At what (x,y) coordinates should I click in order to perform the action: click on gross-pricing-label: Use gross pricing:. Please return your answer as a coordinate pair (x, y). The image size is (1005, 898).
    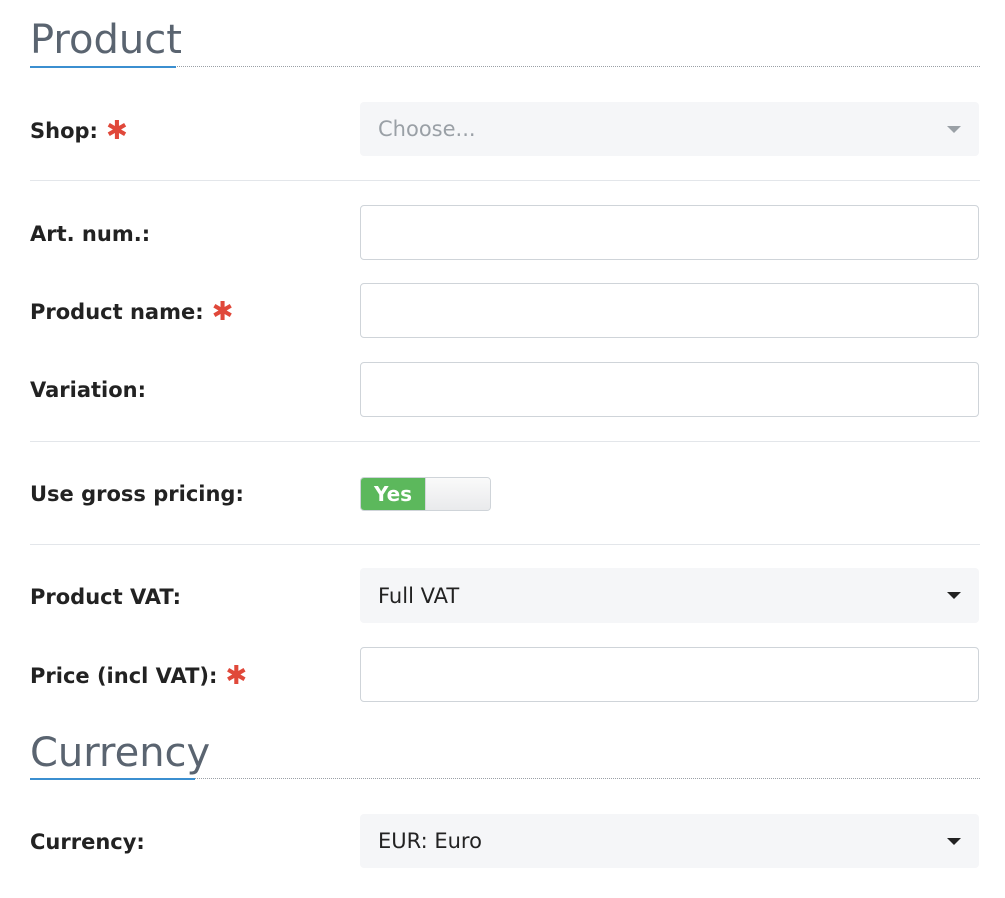
    Looking at the image, I should click on (137, 494).